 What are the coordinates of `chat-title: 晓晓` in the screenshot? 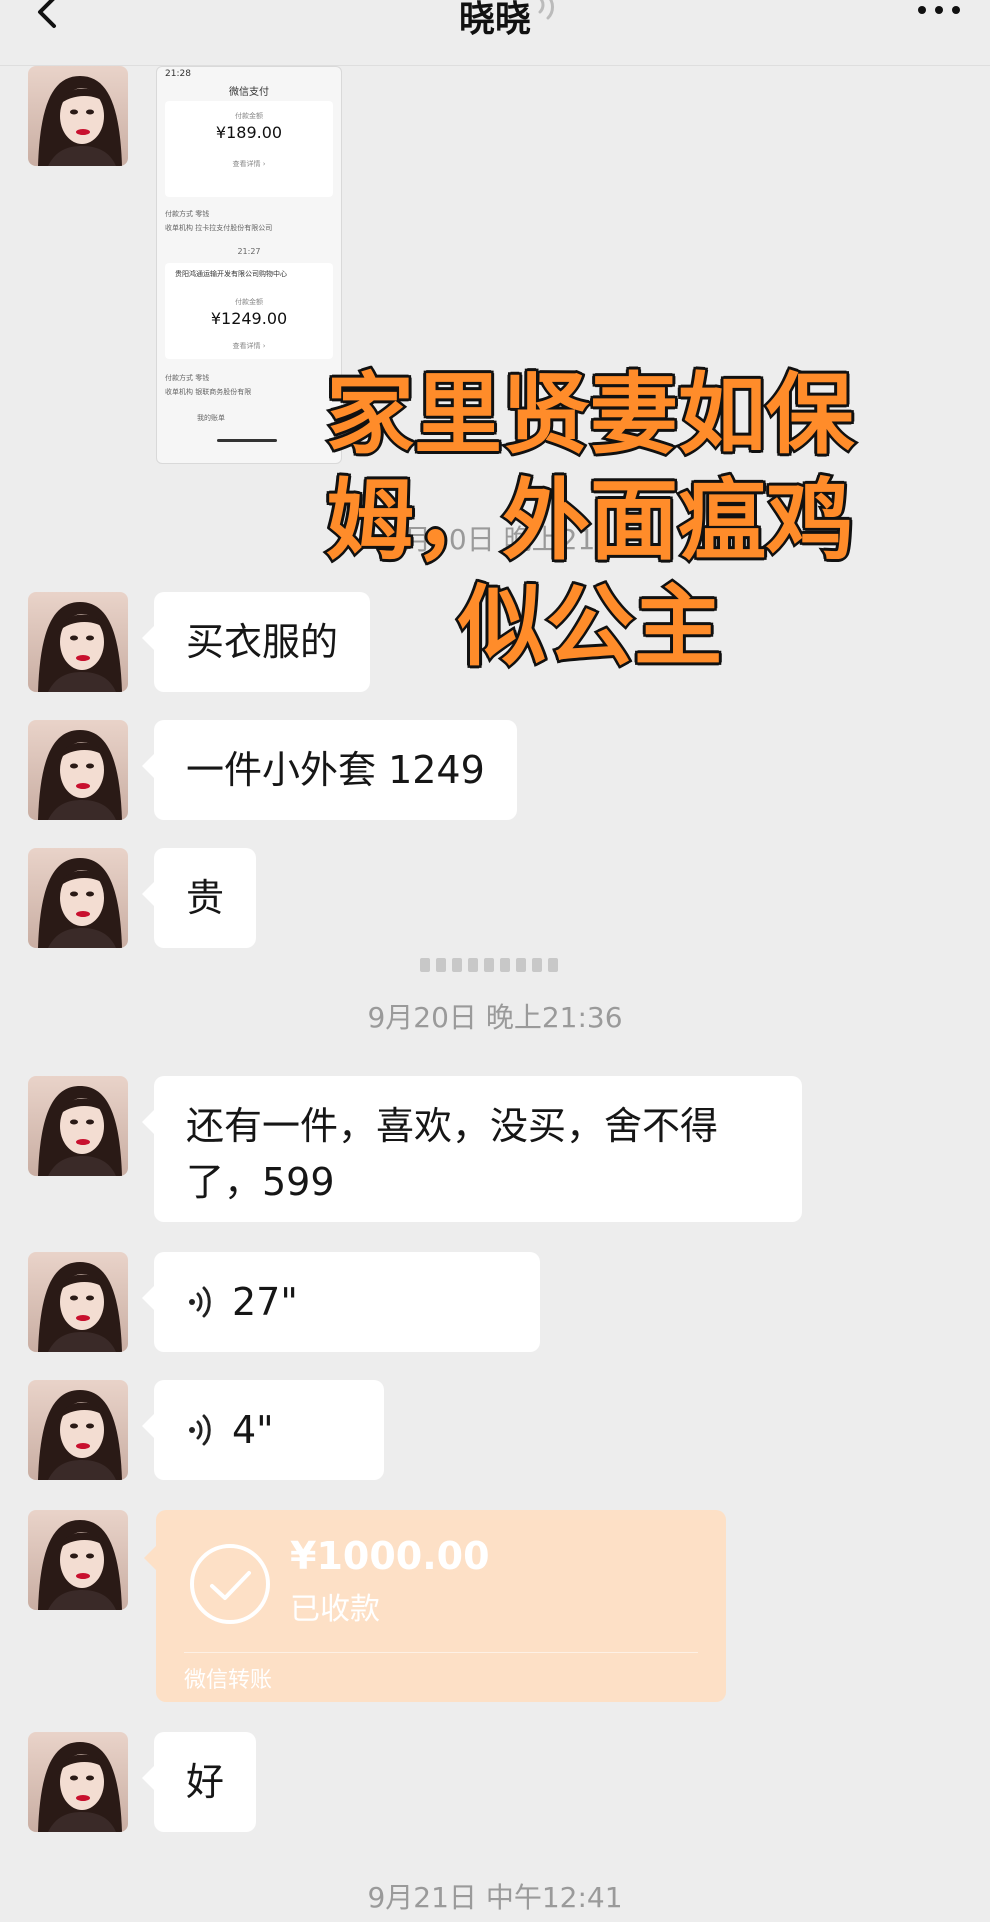 It's located at (494, 20).